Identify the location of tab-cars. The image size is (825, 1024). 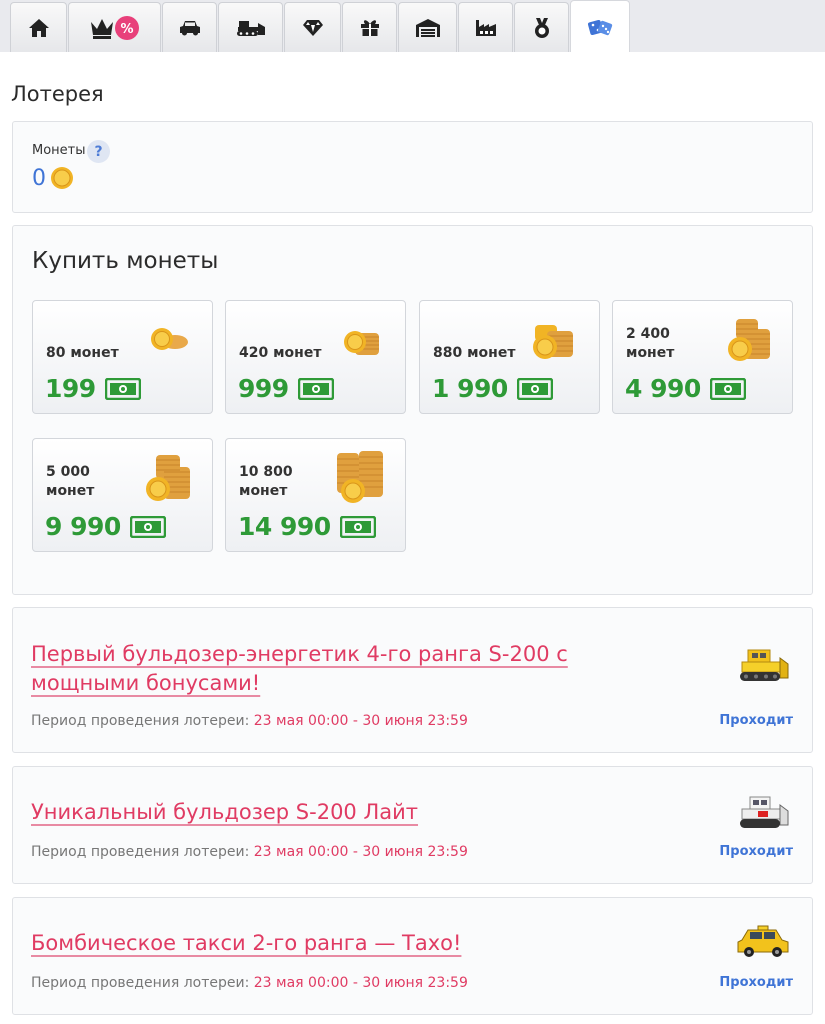
(189, 27).